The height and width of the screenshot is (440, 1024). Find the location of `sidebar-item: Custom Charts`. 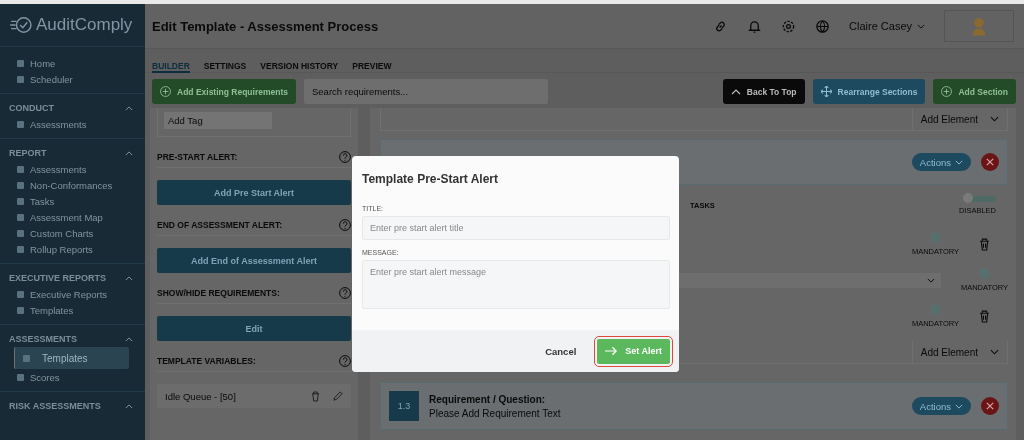

sidebar-item: Custom Charts is located at coordinates (71, 233).